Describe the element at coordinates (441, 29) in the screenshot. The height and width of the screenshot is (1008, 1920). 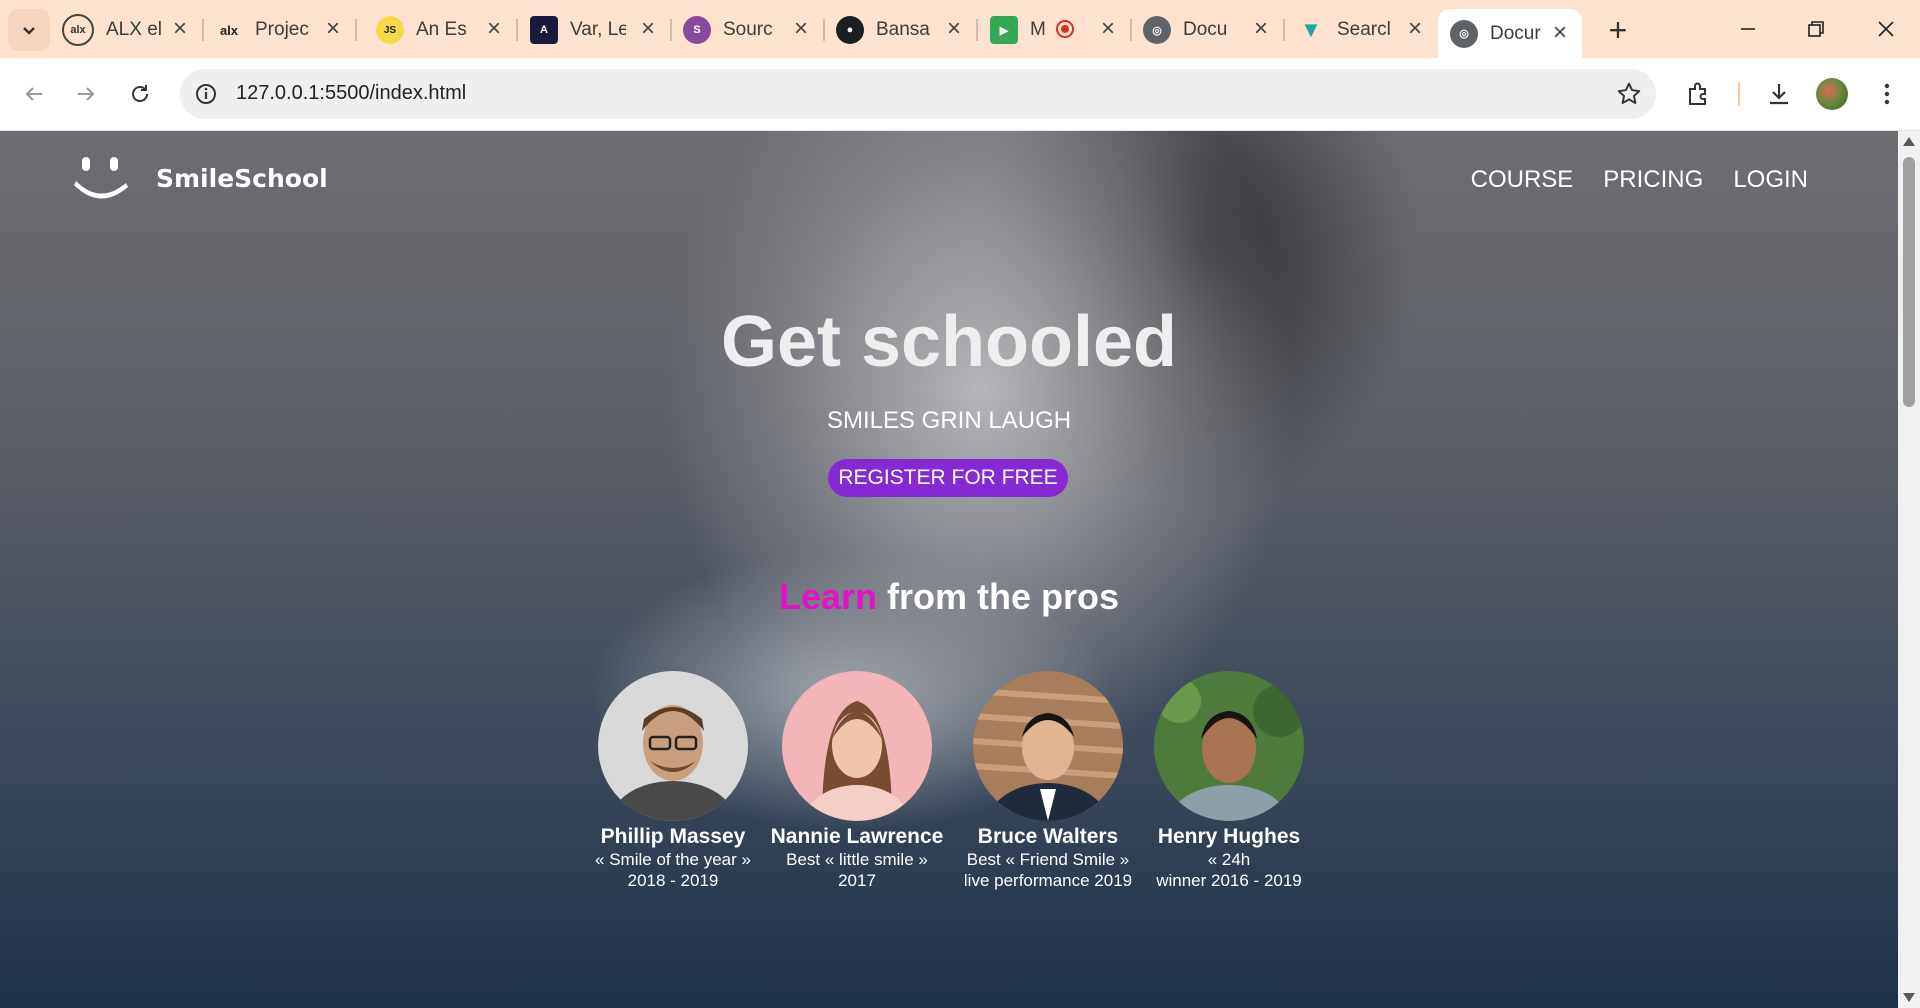
I see `tab-title: An Es` at that location.